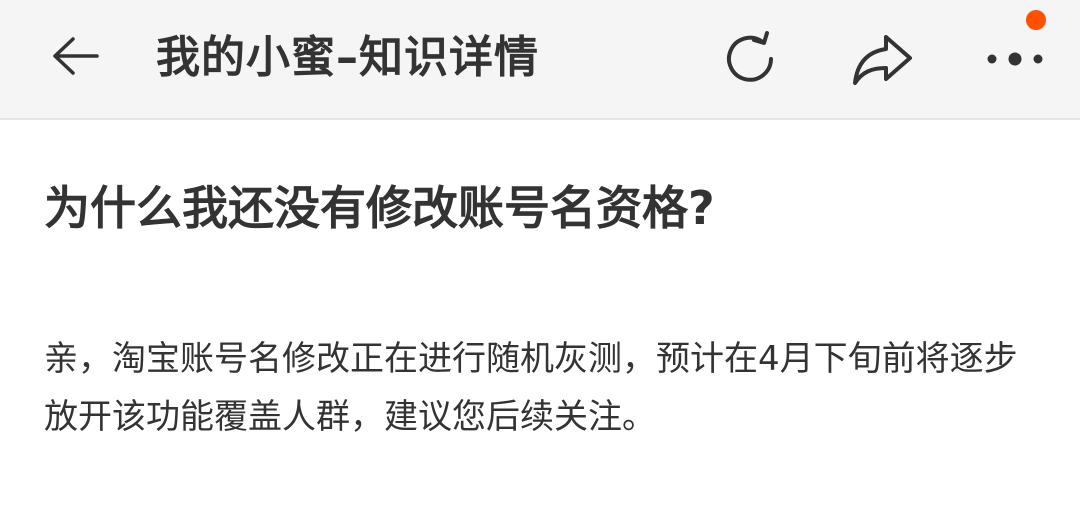  I want to click on refresh-icon, so click(750, 56).